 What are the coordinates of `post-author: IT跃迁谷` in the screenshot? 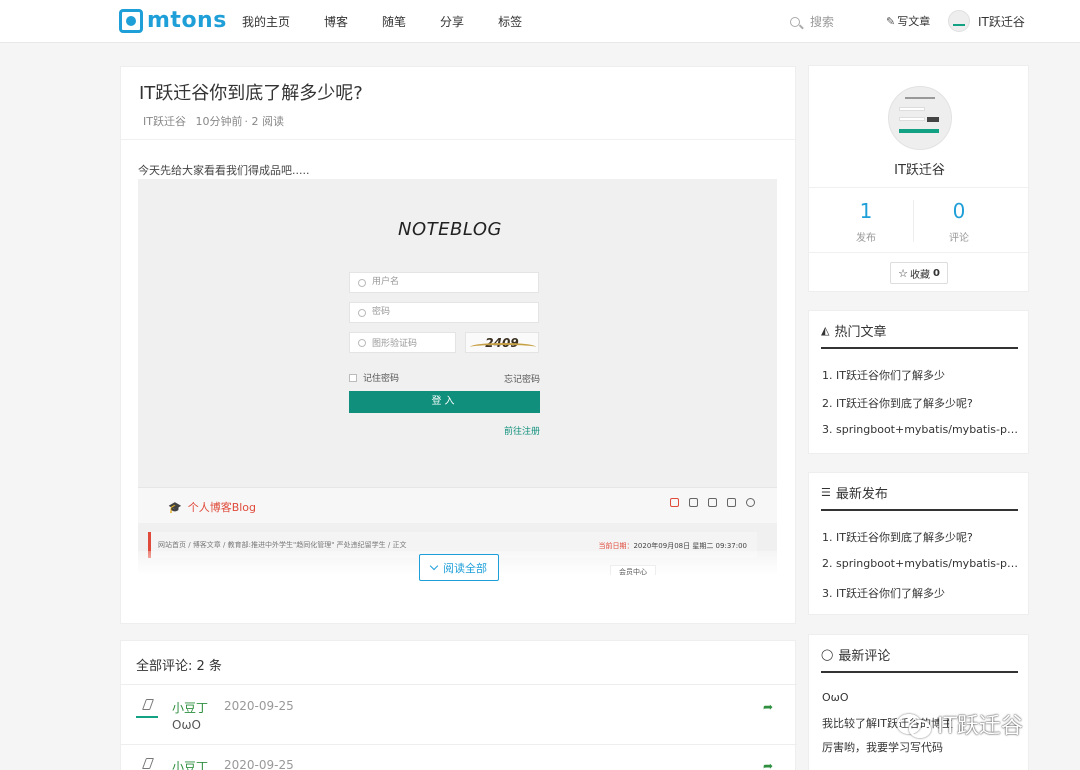 It's located at (164, 121).